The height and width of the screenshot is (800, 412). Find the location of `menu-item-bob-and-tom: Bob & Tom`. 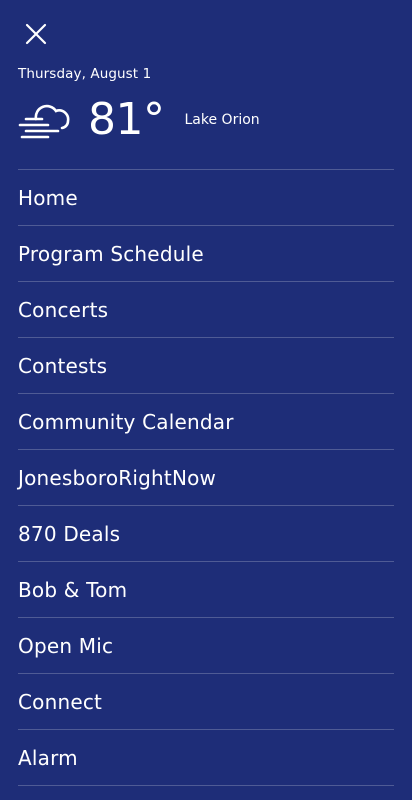

menu-item-bob-and-tom: Bob & Tom is located at coordinates (206, 590).